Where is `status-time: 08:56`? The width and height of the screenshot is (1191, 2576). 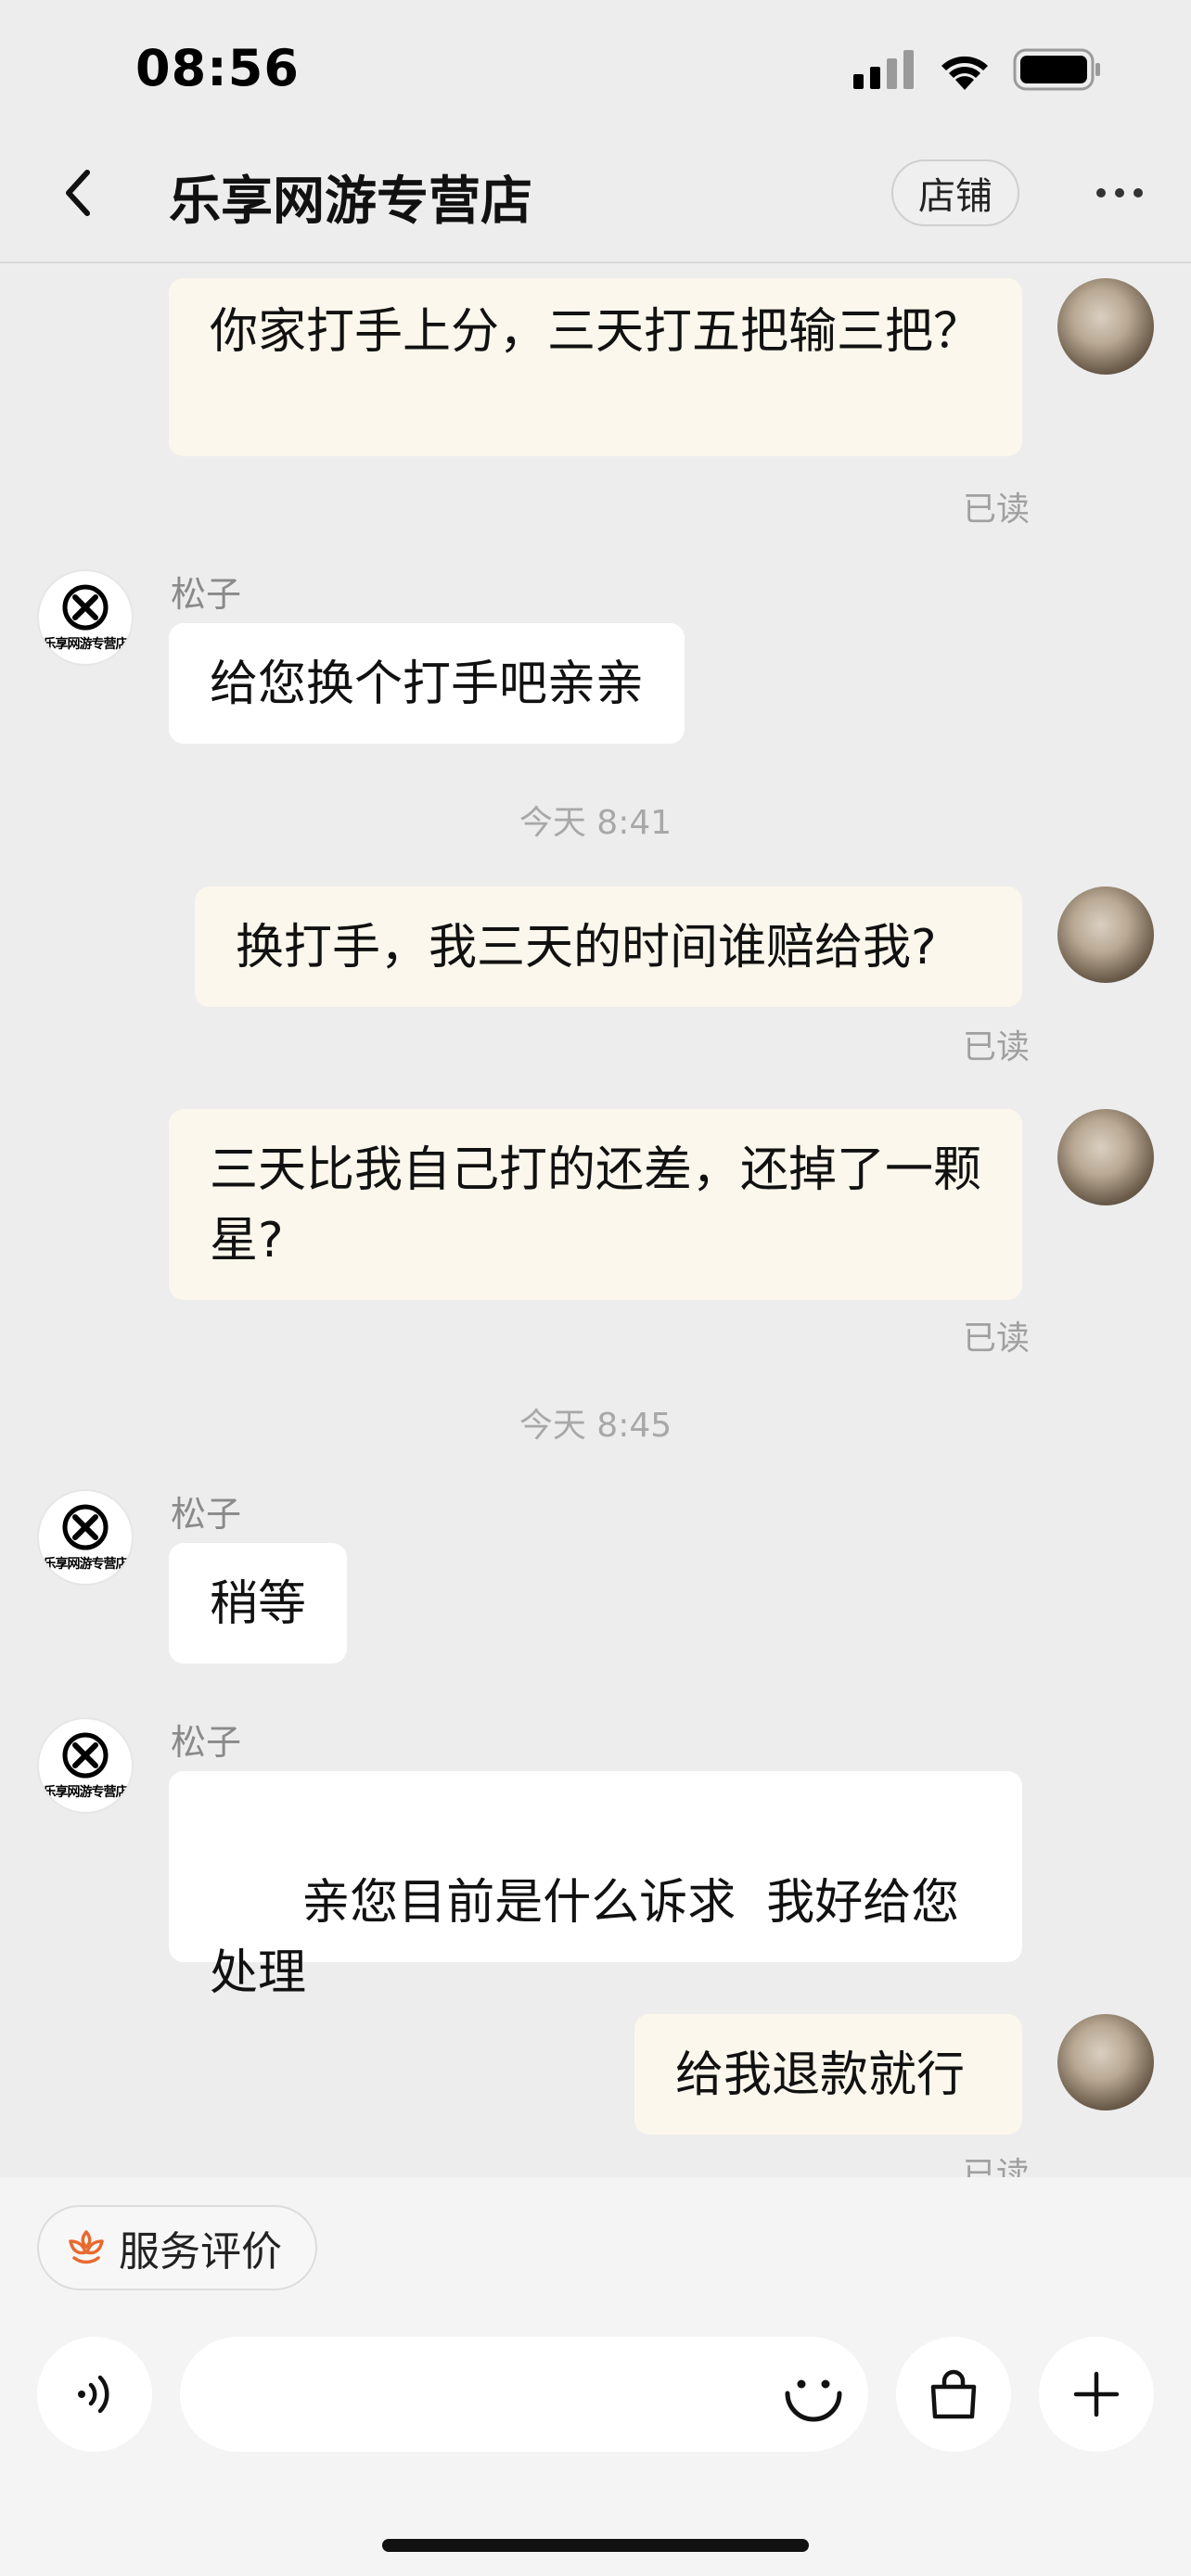 status-time: 08:56 is located at coordinates (217, 68).